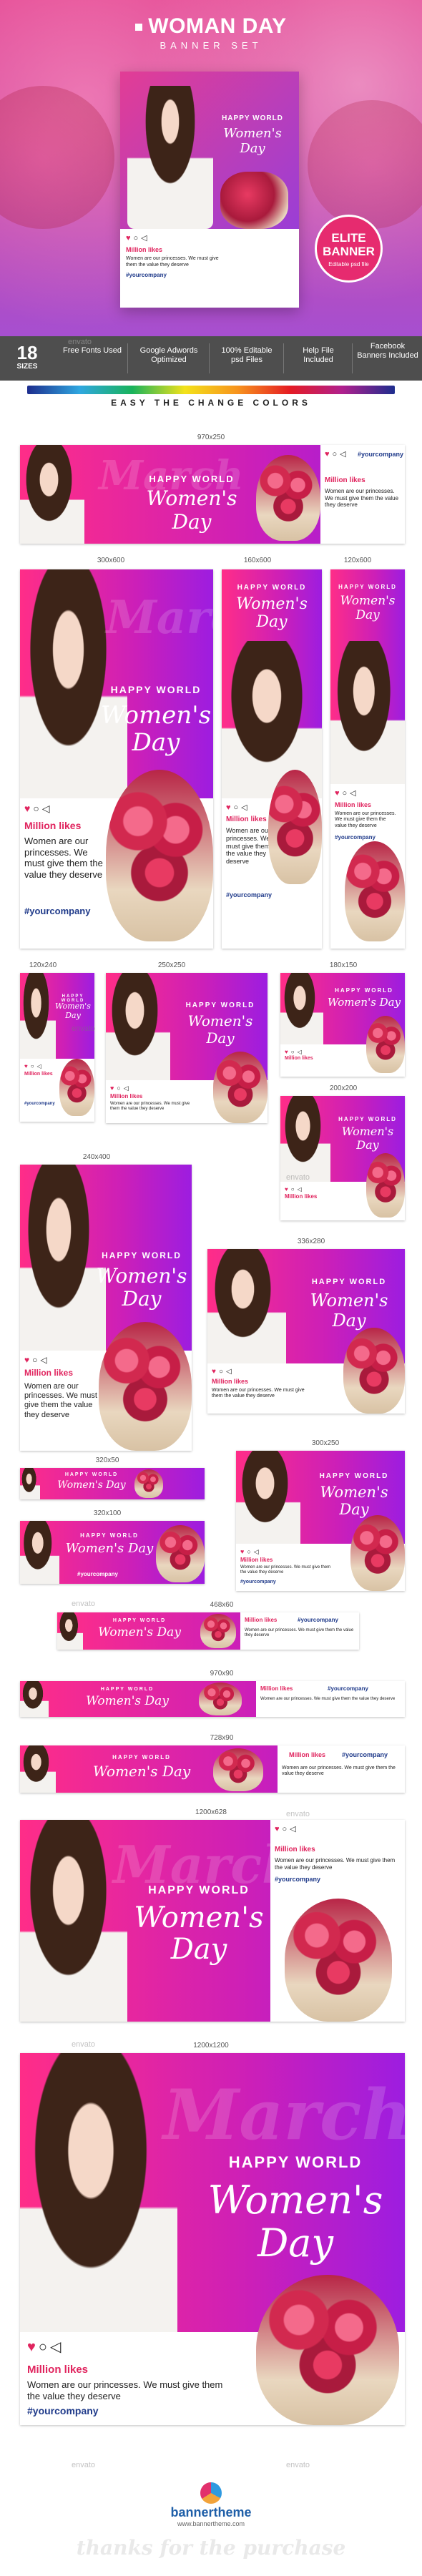 The image size is (422, 2576). I want to click on feature-editable: 100% Editable psd Files, so click(247, 355).